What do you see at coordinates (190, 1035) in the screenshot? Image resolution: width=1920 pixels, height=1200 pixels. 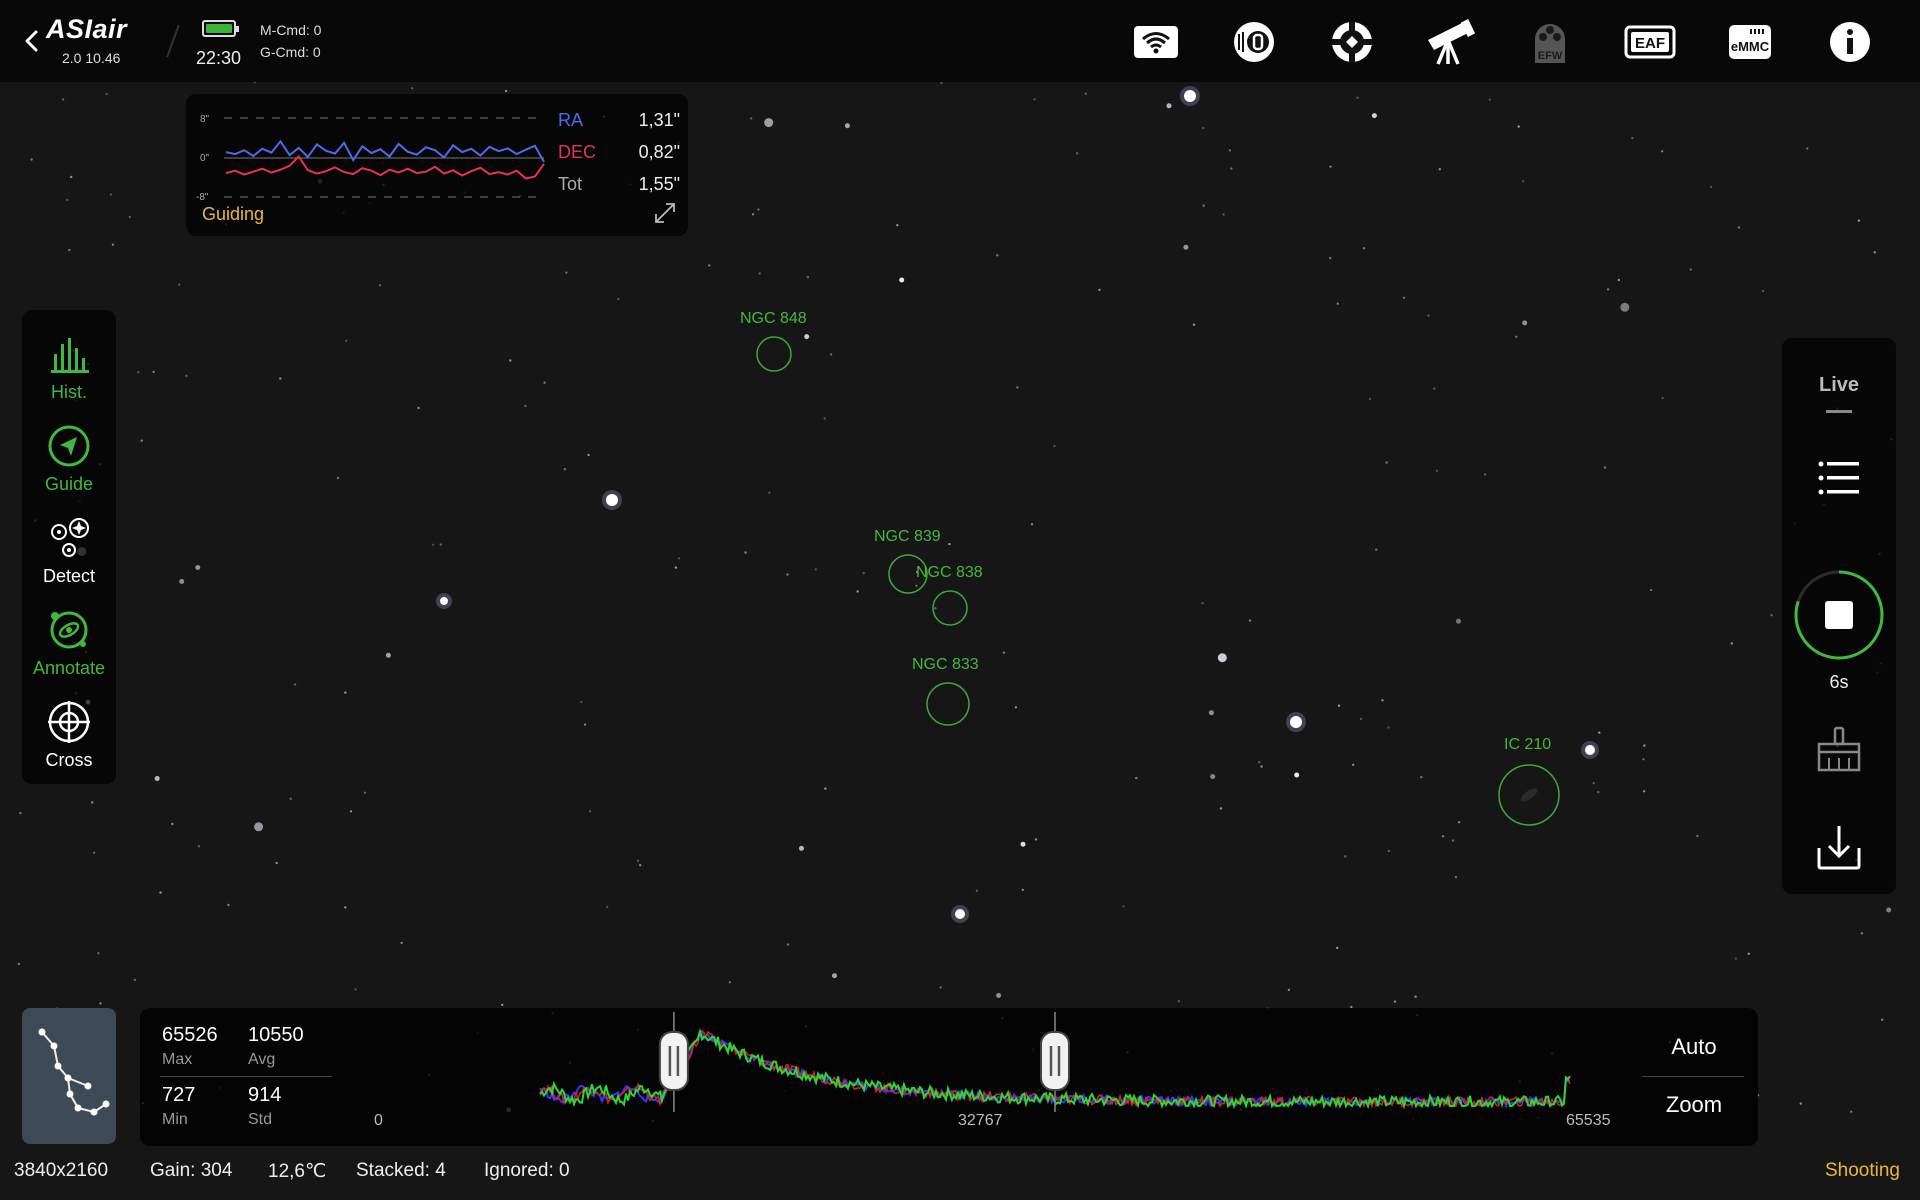 I see `stat-max-value: 65526` at bounding box center [190, 1035].